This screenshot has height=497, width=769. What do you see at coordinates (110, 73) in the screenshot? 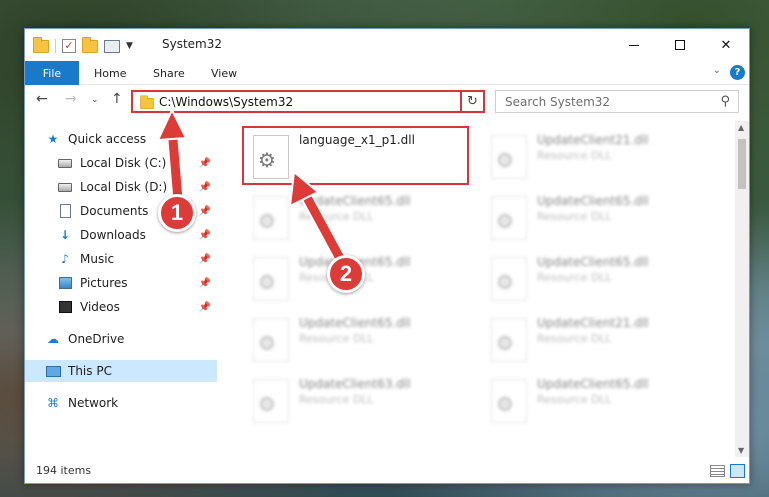
I see `tab-home: Home` at bounding box center [110, 73].